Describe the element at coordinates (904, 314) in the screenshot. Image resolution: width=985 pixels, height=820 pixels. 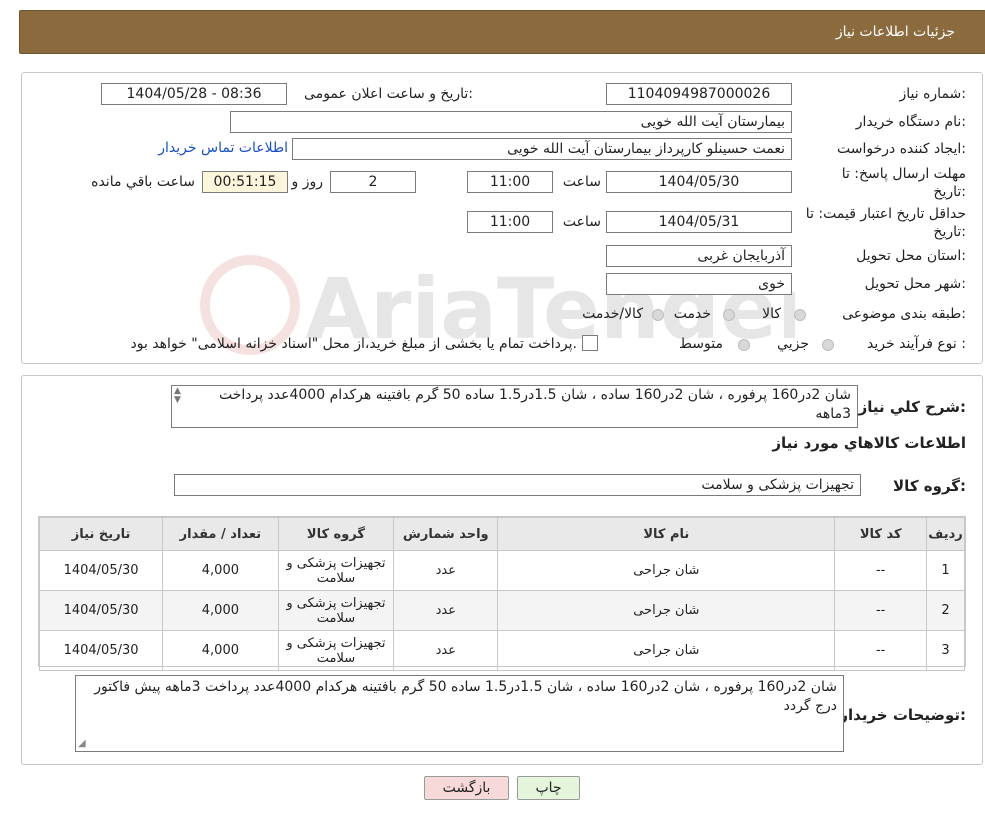
I see `category-label: طبقه بندی موضوعی:` at that location.